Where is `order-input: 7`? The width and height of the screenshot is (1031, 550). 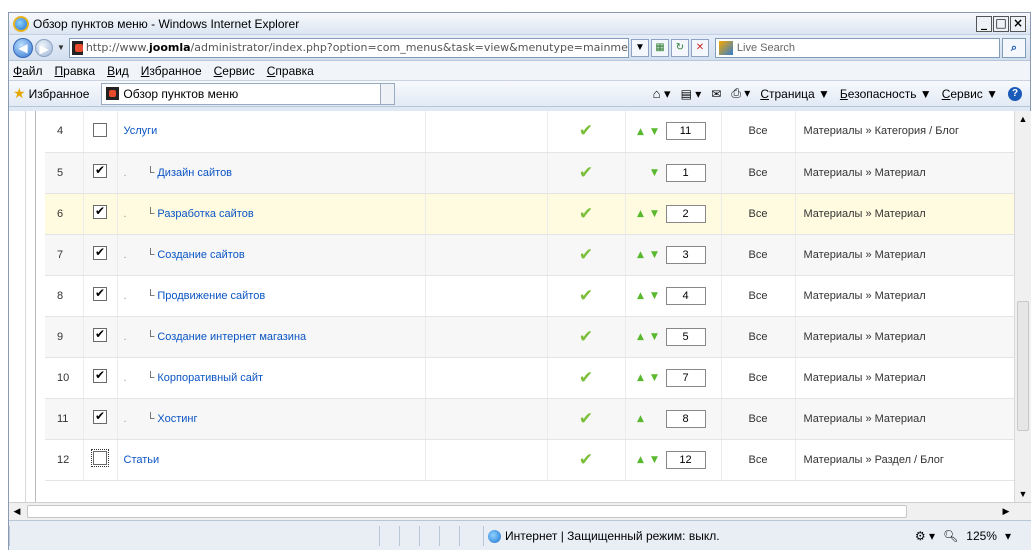 order-input: 7 is located at coordinates (685, 377).